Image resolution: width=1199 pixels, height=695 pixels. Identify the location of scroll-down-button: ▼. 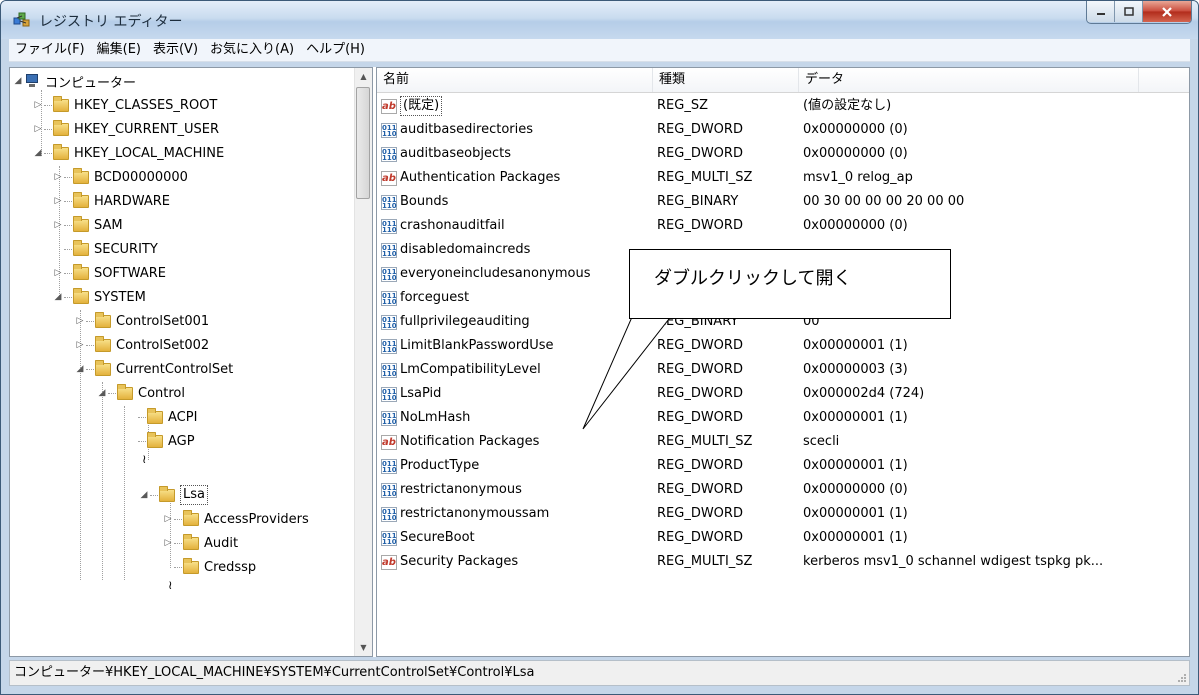
(363, 647).